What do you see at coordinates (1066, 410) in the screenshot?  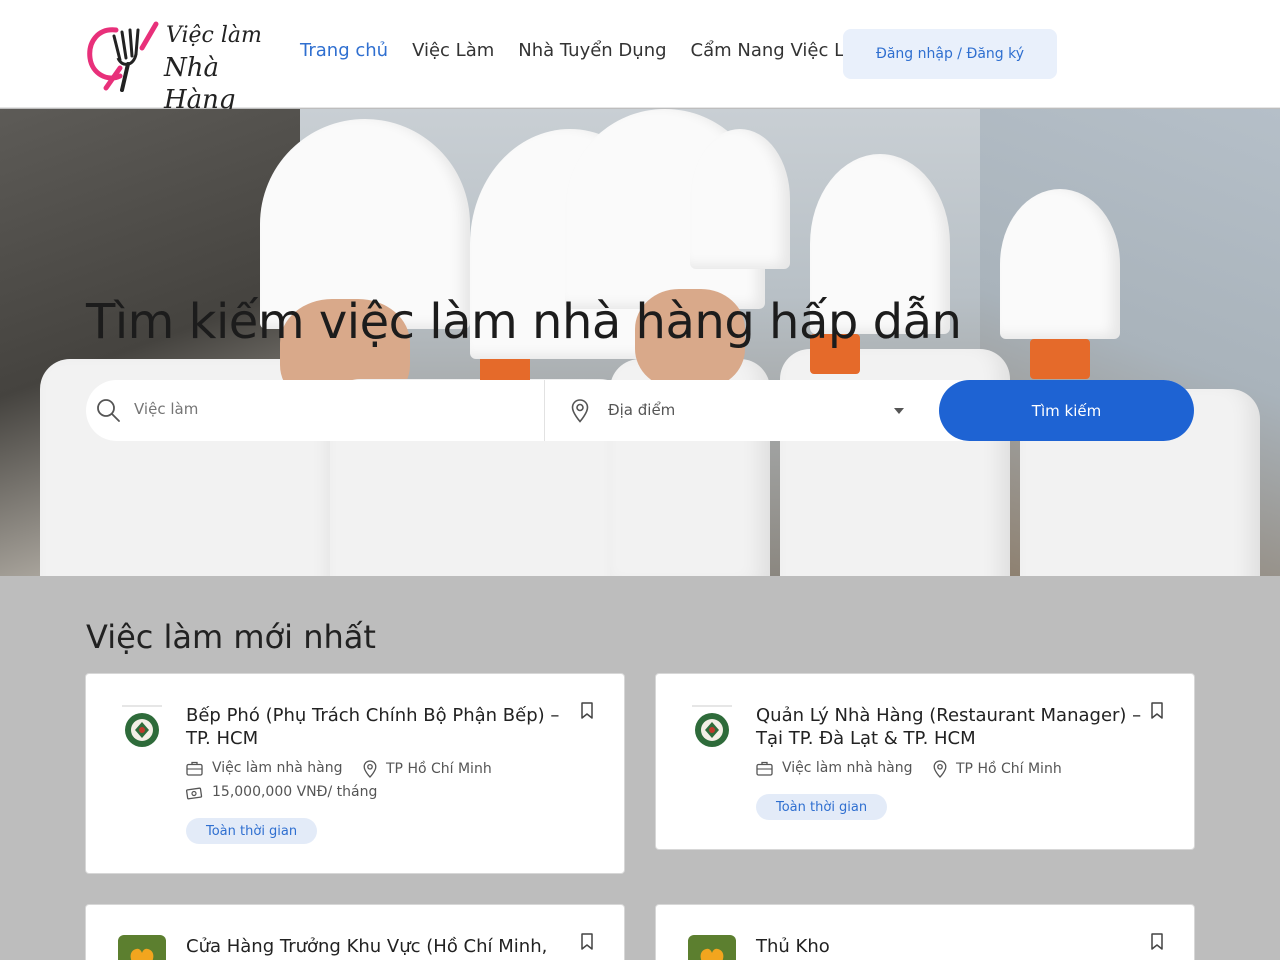 I see `search-button: Tìm kiếm` at bounding box center [1066, 410].